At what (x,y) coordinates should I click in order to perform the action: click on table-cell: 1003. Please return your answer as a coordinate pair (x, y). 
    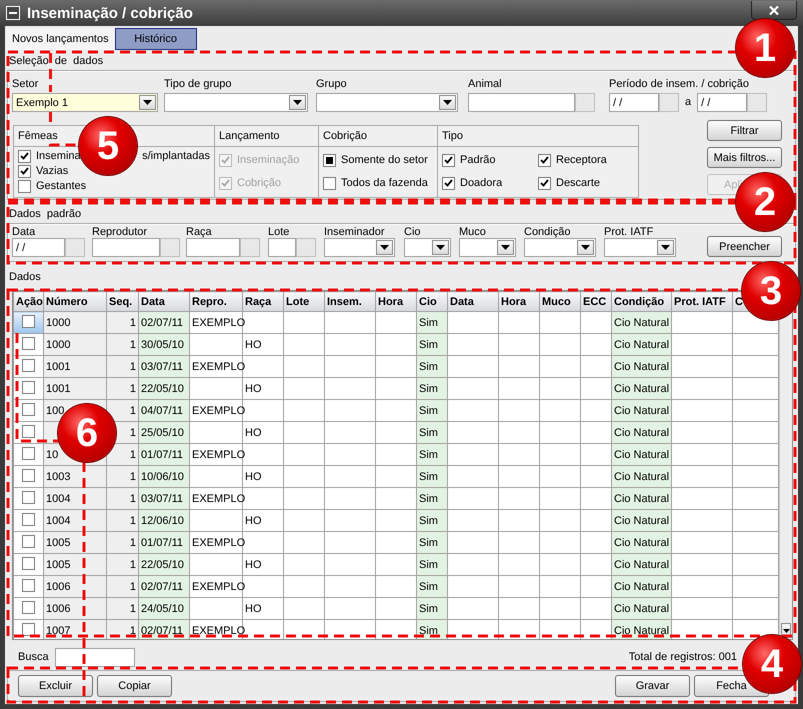
    Looking at the image, I should click on (58, 476).